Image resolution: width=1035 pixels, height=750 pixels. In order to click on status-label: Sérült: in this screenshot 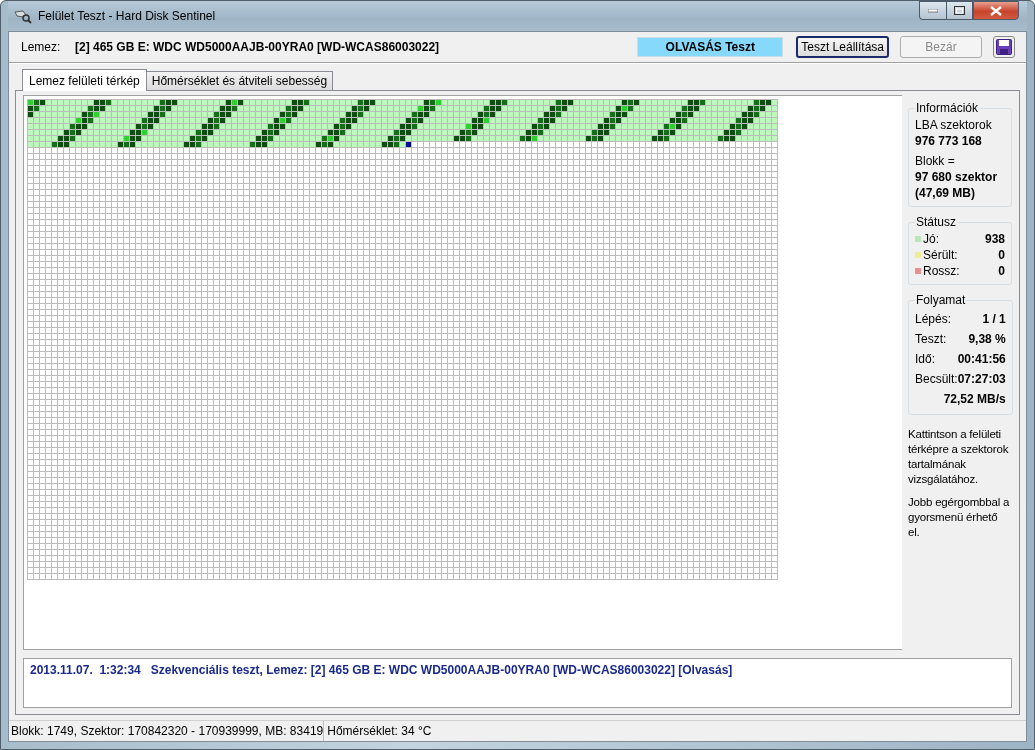, I will do `click(940, 255)`.